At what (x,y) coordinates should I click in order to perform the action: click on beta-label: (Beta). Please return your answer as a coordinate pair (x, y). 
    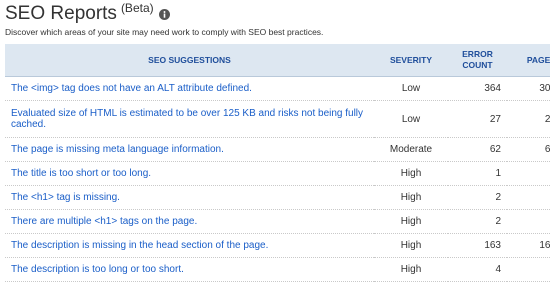
    Looking at the image, I should click on (137, 8).